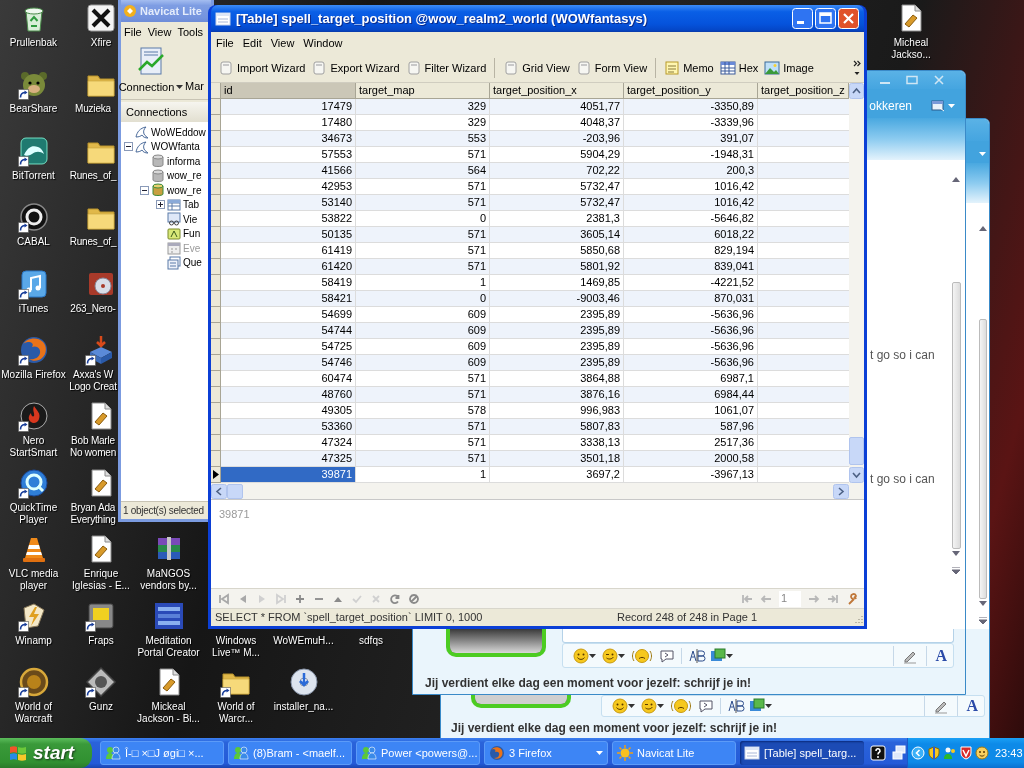  I want to click on column-header: target_position_z, so click(803, 91).